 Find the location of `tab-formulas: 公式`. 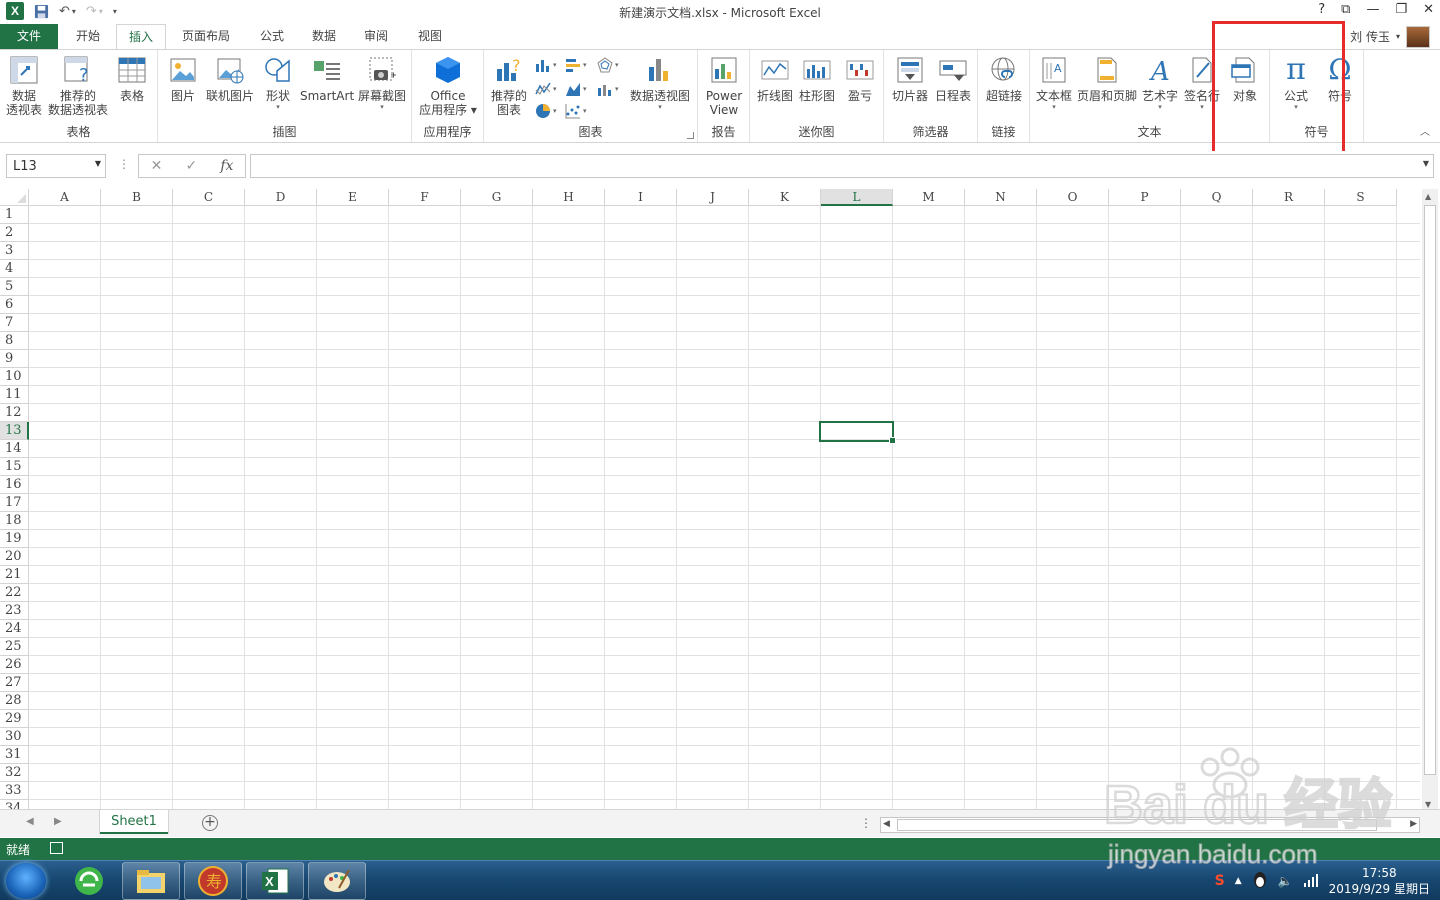

tab-formulas: 公式 is located at coordinates (272, 36).